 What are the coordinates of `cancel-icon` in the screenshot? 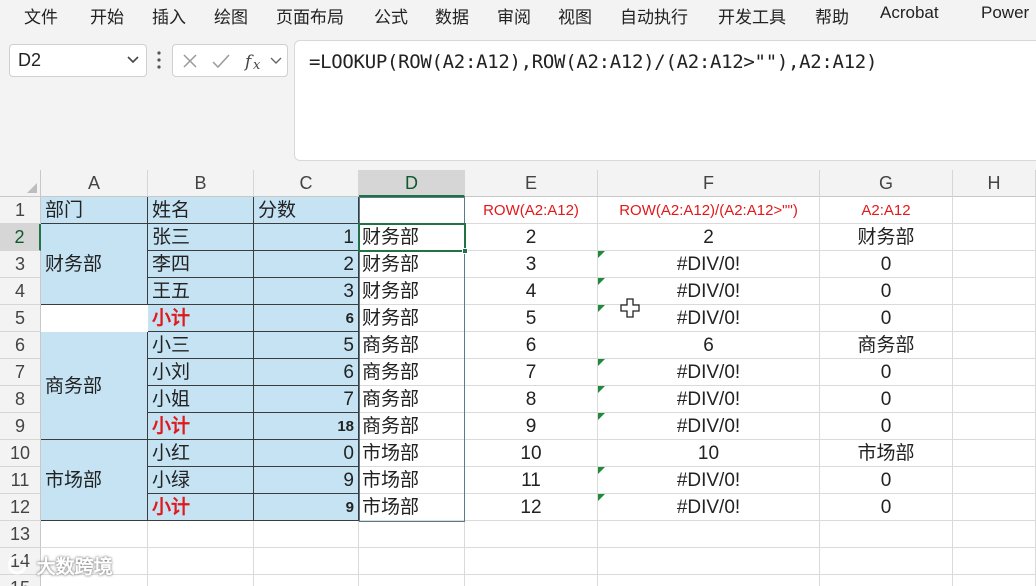 It's located at (190, 61).